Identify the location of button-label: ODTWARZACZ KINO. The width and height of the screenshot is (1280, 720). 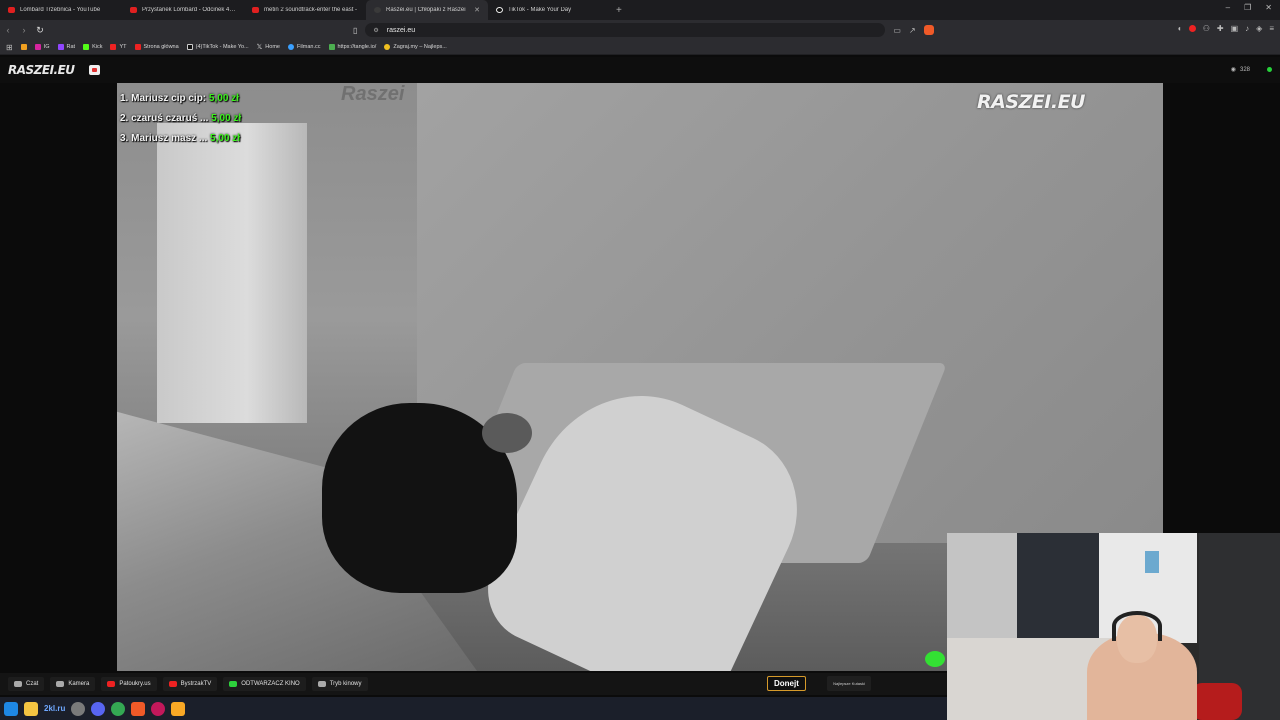
(270, 684).